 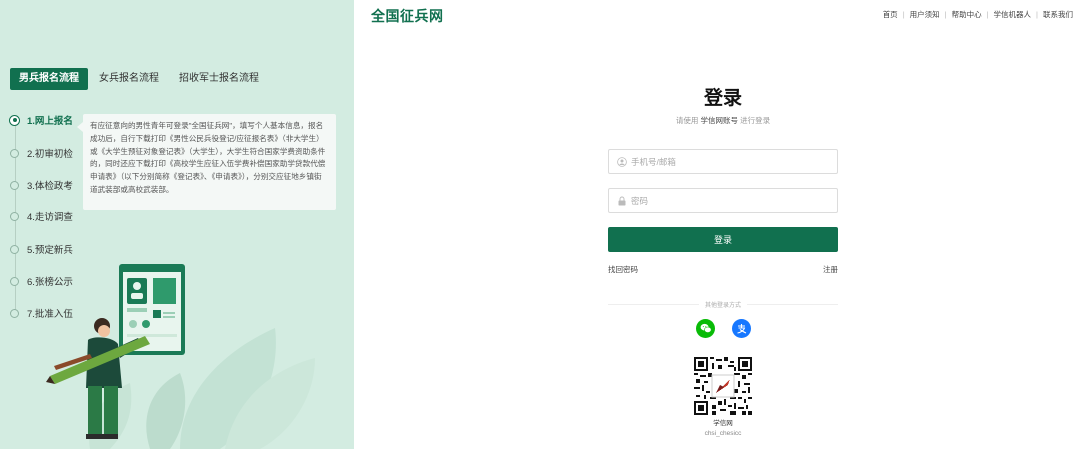 What do you see at coordinates (50, 250) in the screenshot?
I see `step-label: 5.预定新兵` at bounding box center [50, 250].